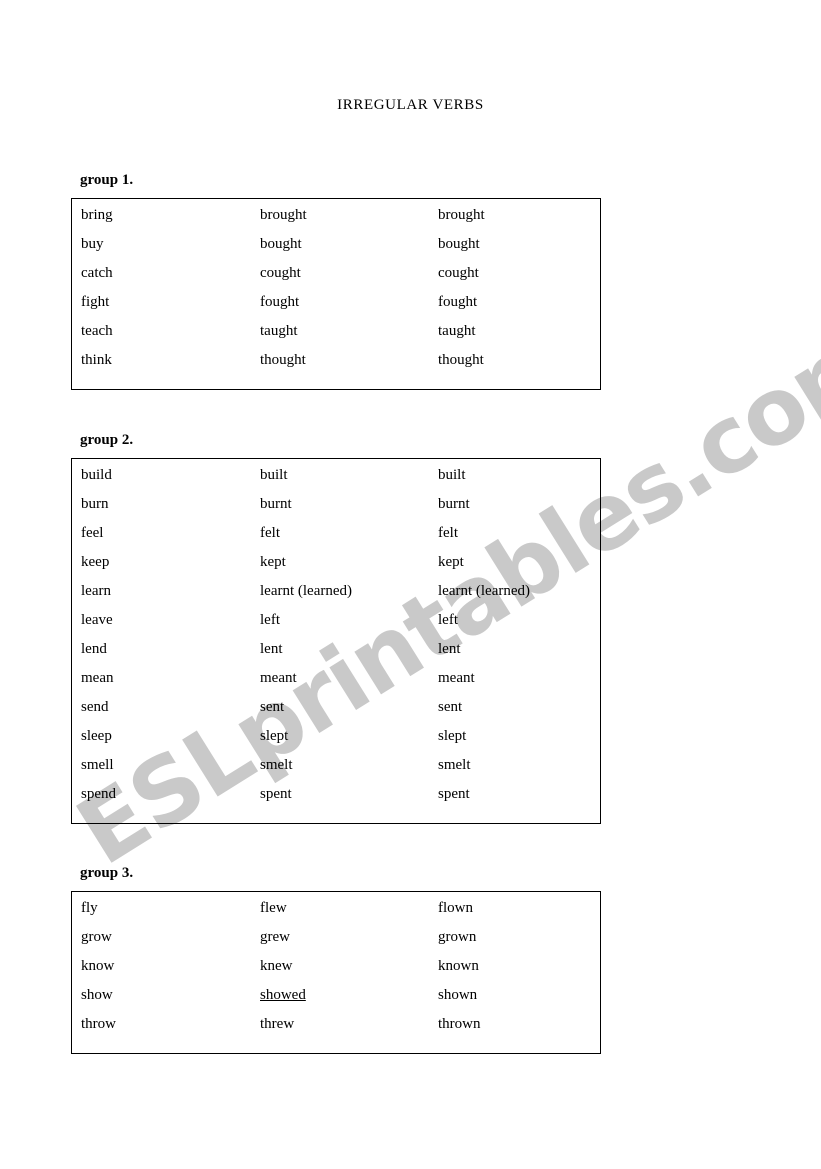 The image size is (821, 1169). What do you see at coordinates (279, 331) in the screenshot?
I see `verb-past-simple: taught` at bounding box center [279, 331].